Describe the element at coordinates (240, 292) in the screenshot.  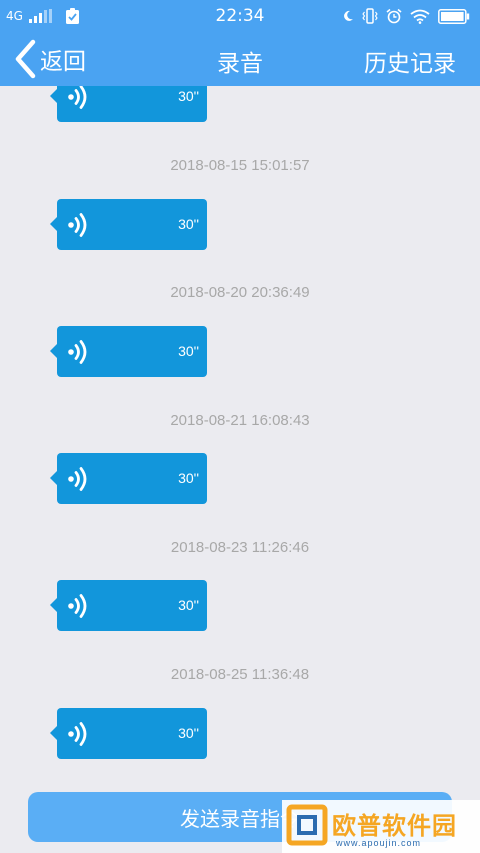
I see `message-timestamp: 2018-08-20 20:36:49` at that location.